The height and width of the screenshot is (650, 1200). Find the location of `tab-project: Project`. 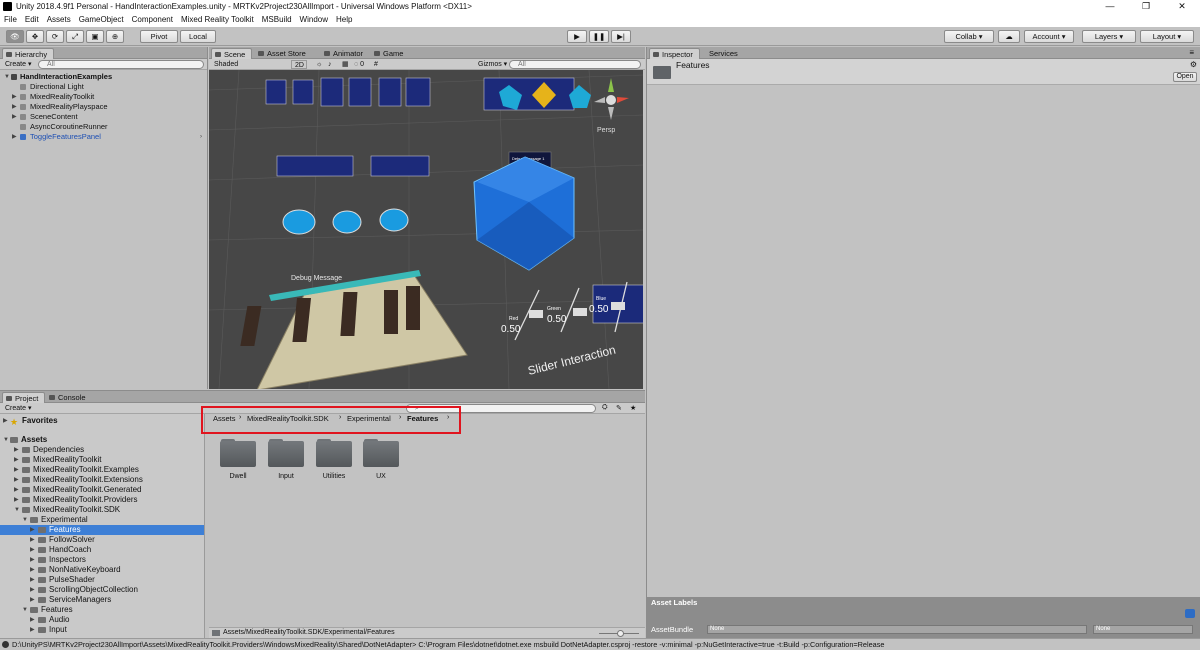

tab-project: Project is located at coordinates (24, 397).